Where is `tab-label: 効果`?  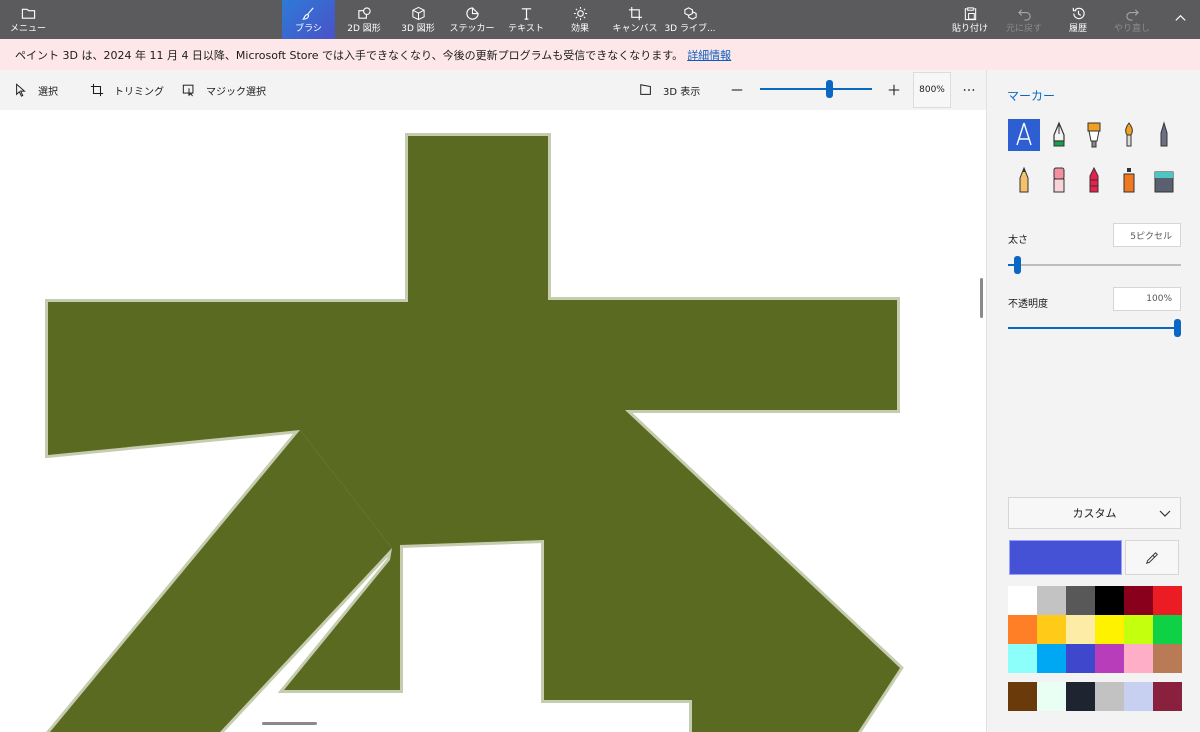
tab-label: 効果 is located at coordinates (579, 28).